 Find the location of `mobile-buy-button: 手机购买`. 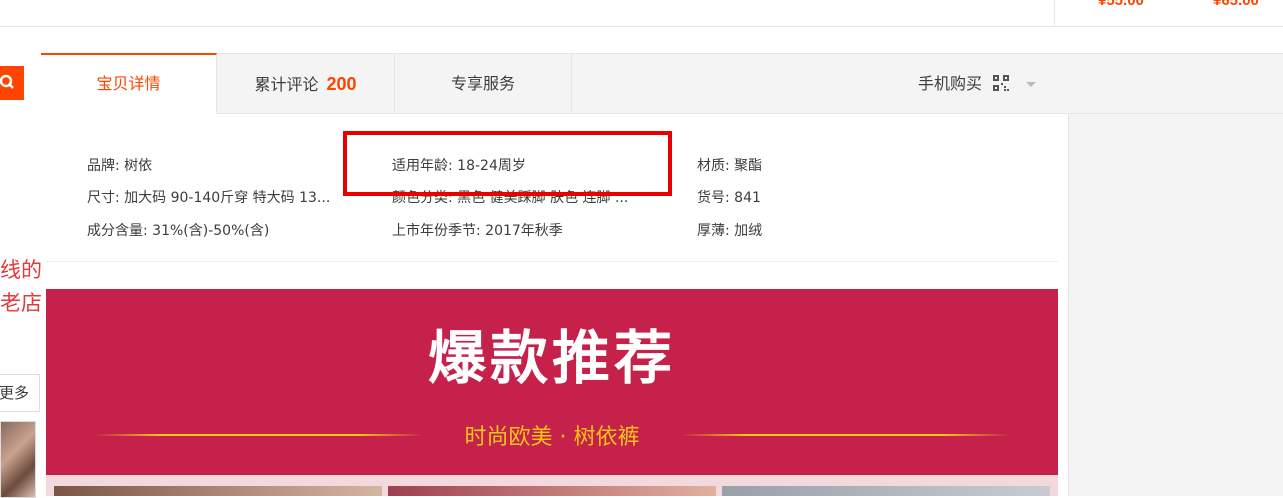

mobile-buy-button: 手机购买 is located at coordinates (977, 84).